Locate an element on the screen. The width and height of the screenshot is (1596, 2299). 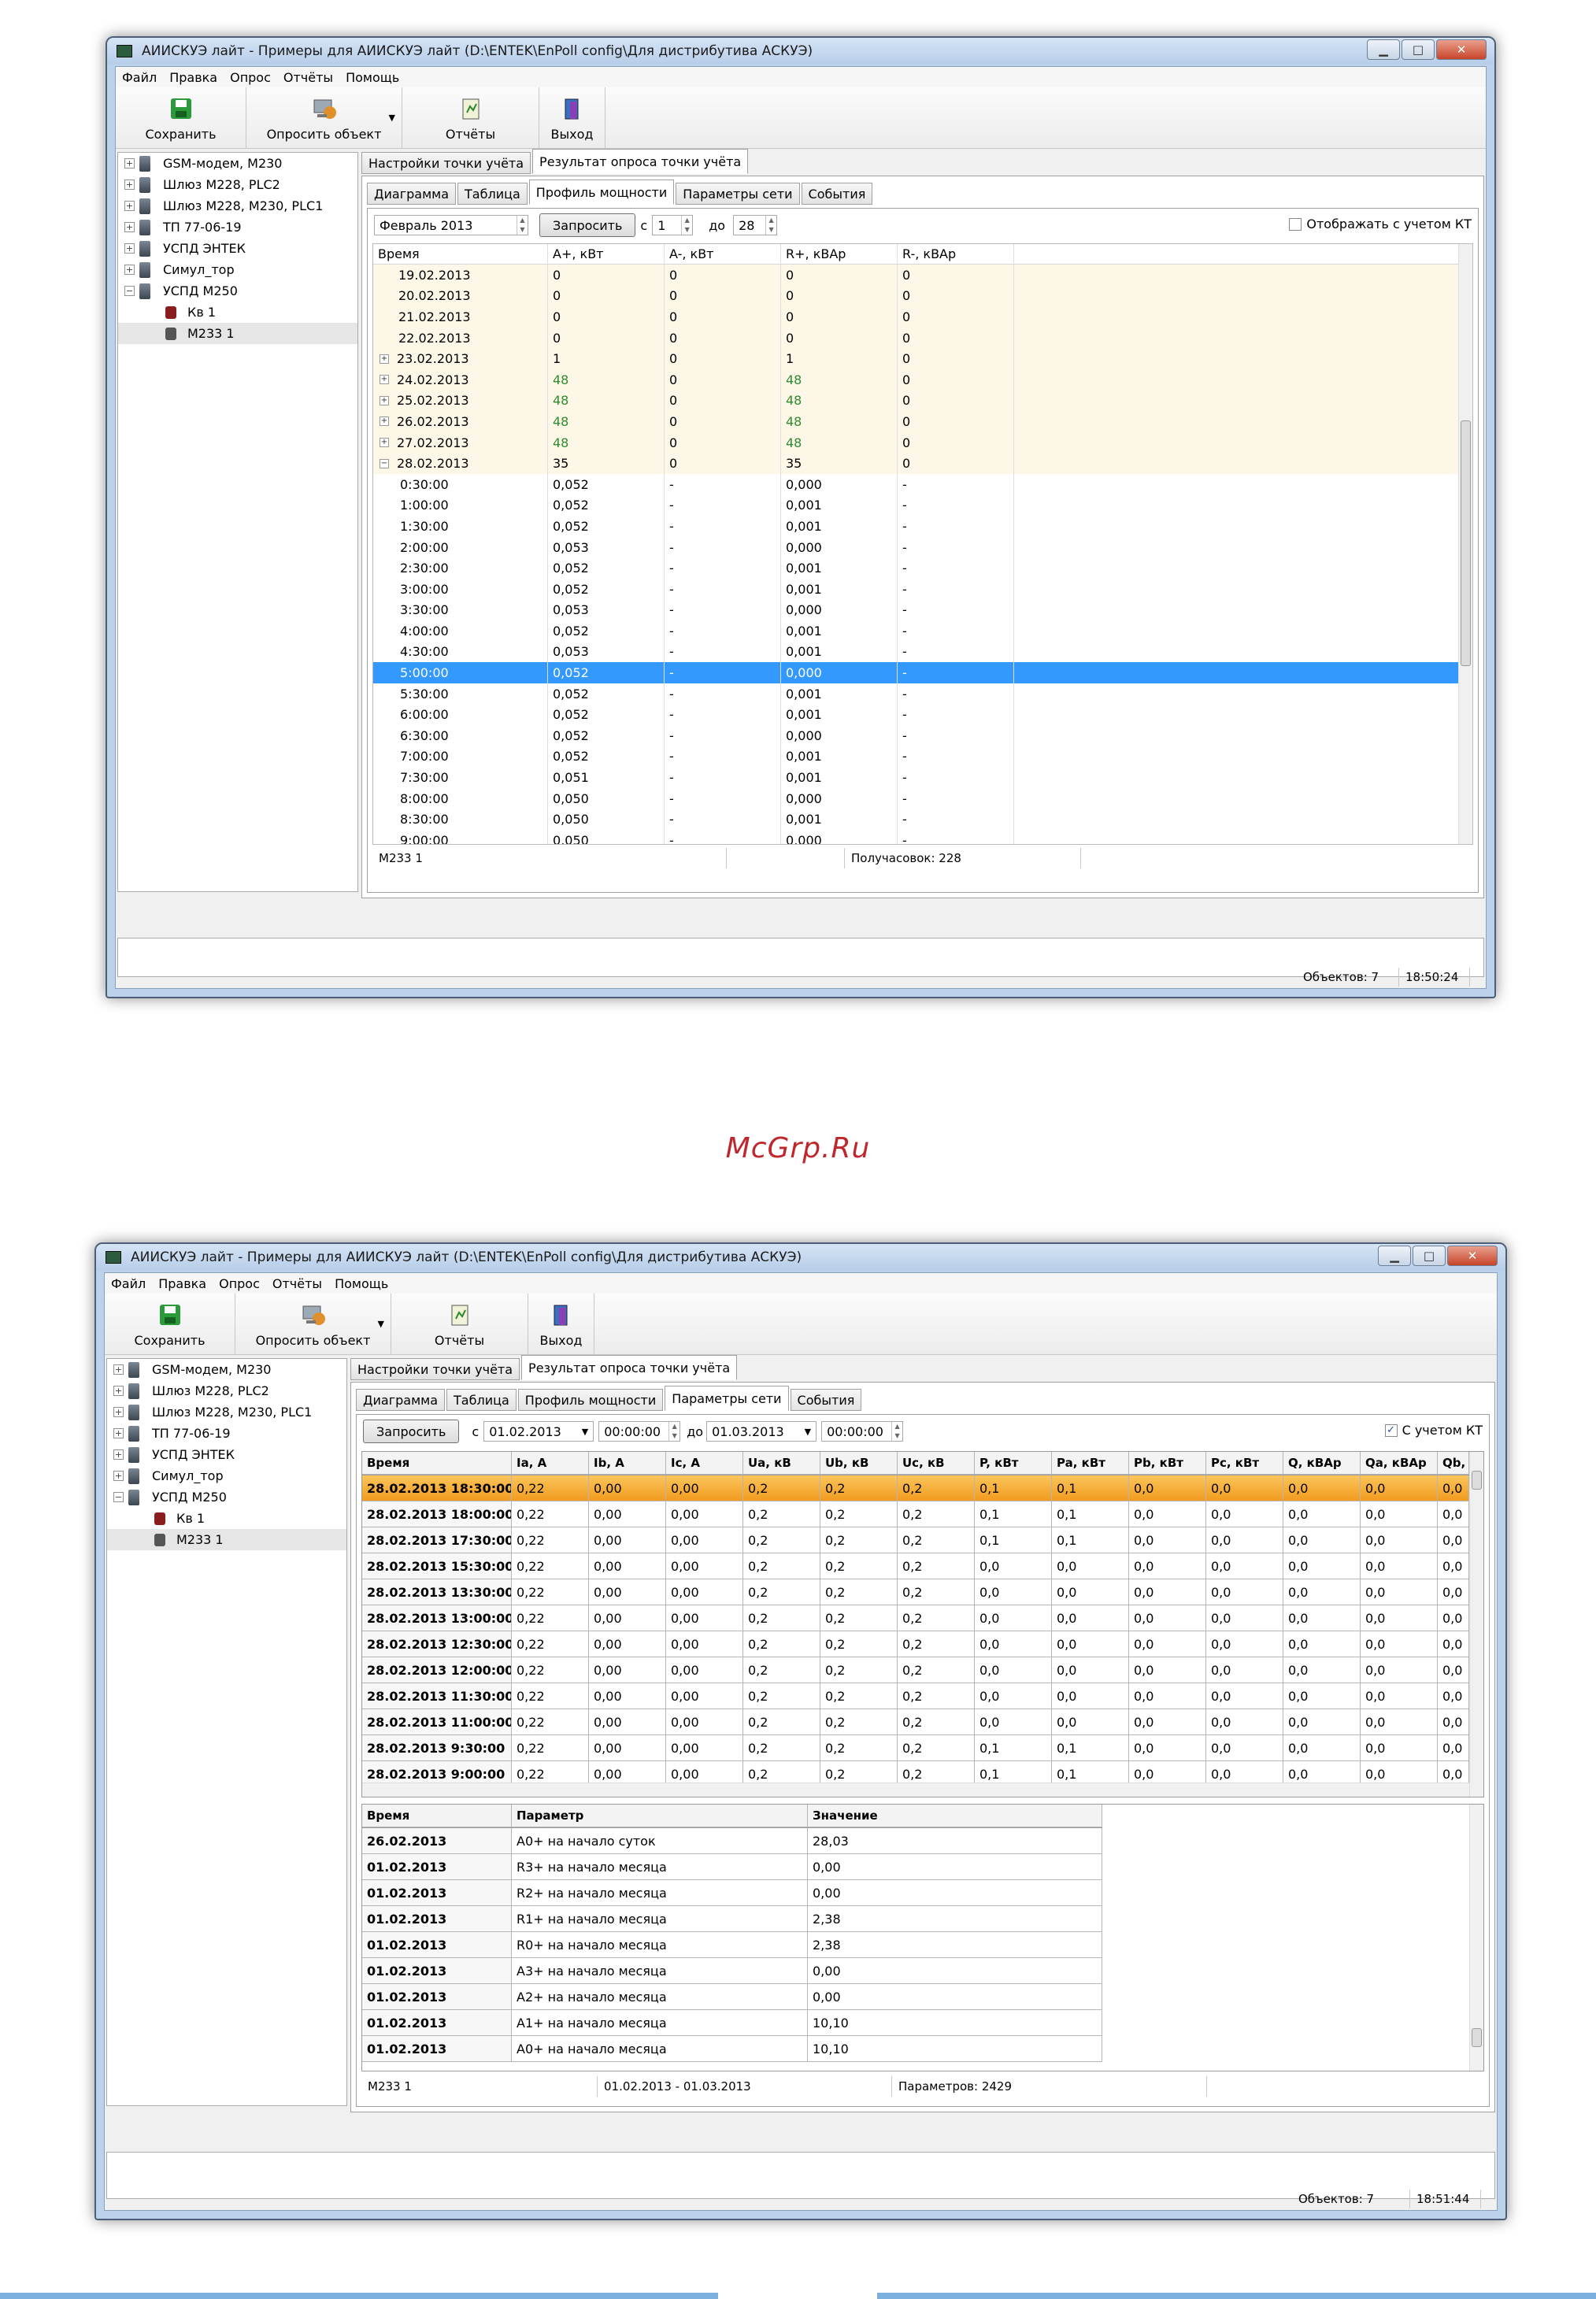
table-row: 9:00:00 0,050-0,000- is located at coordinates (922, 837).